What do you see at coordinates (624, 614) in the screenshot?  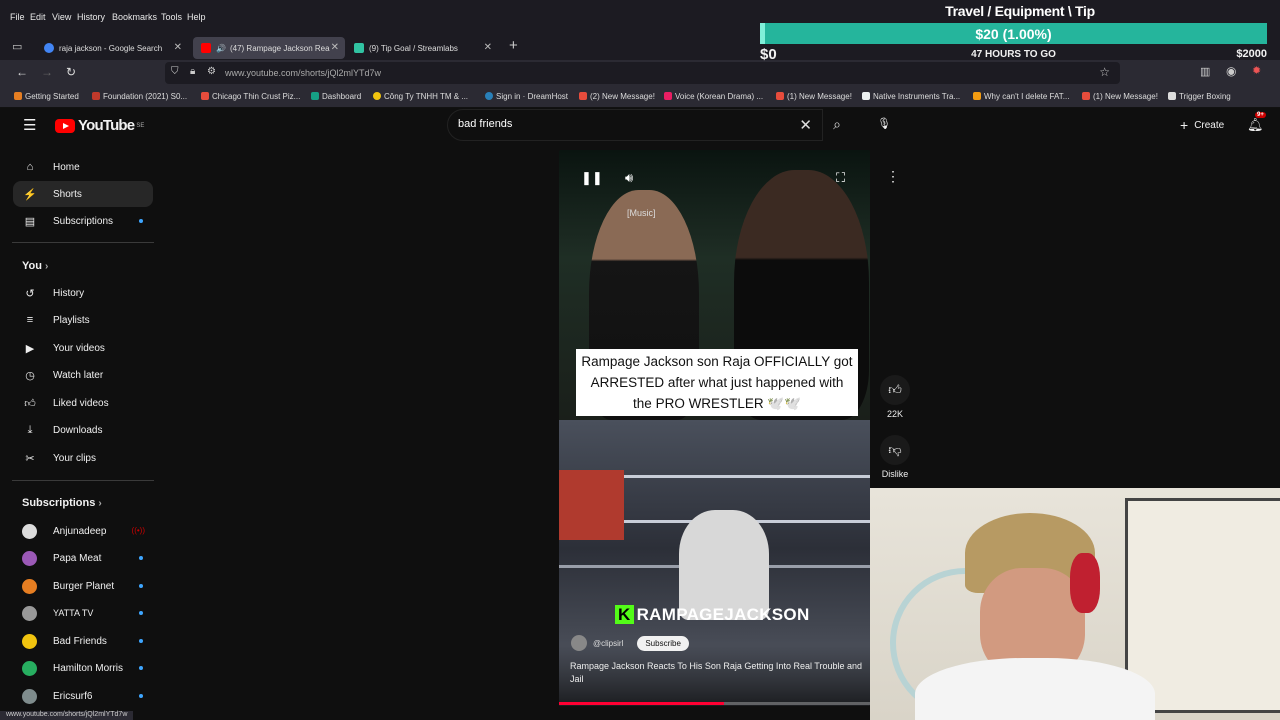 I see `kick-logo-icon: K` at bounding box center [624, 614].